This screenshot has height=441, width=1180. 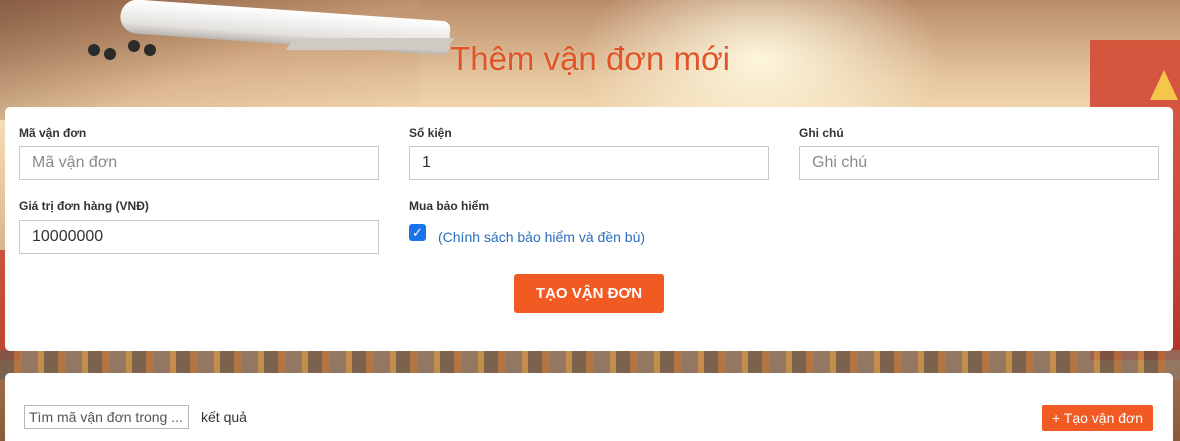 I want to click on insurance-policy-link: (Chính sách bảo hiểm và đền bù), so click(x=541, y=237).